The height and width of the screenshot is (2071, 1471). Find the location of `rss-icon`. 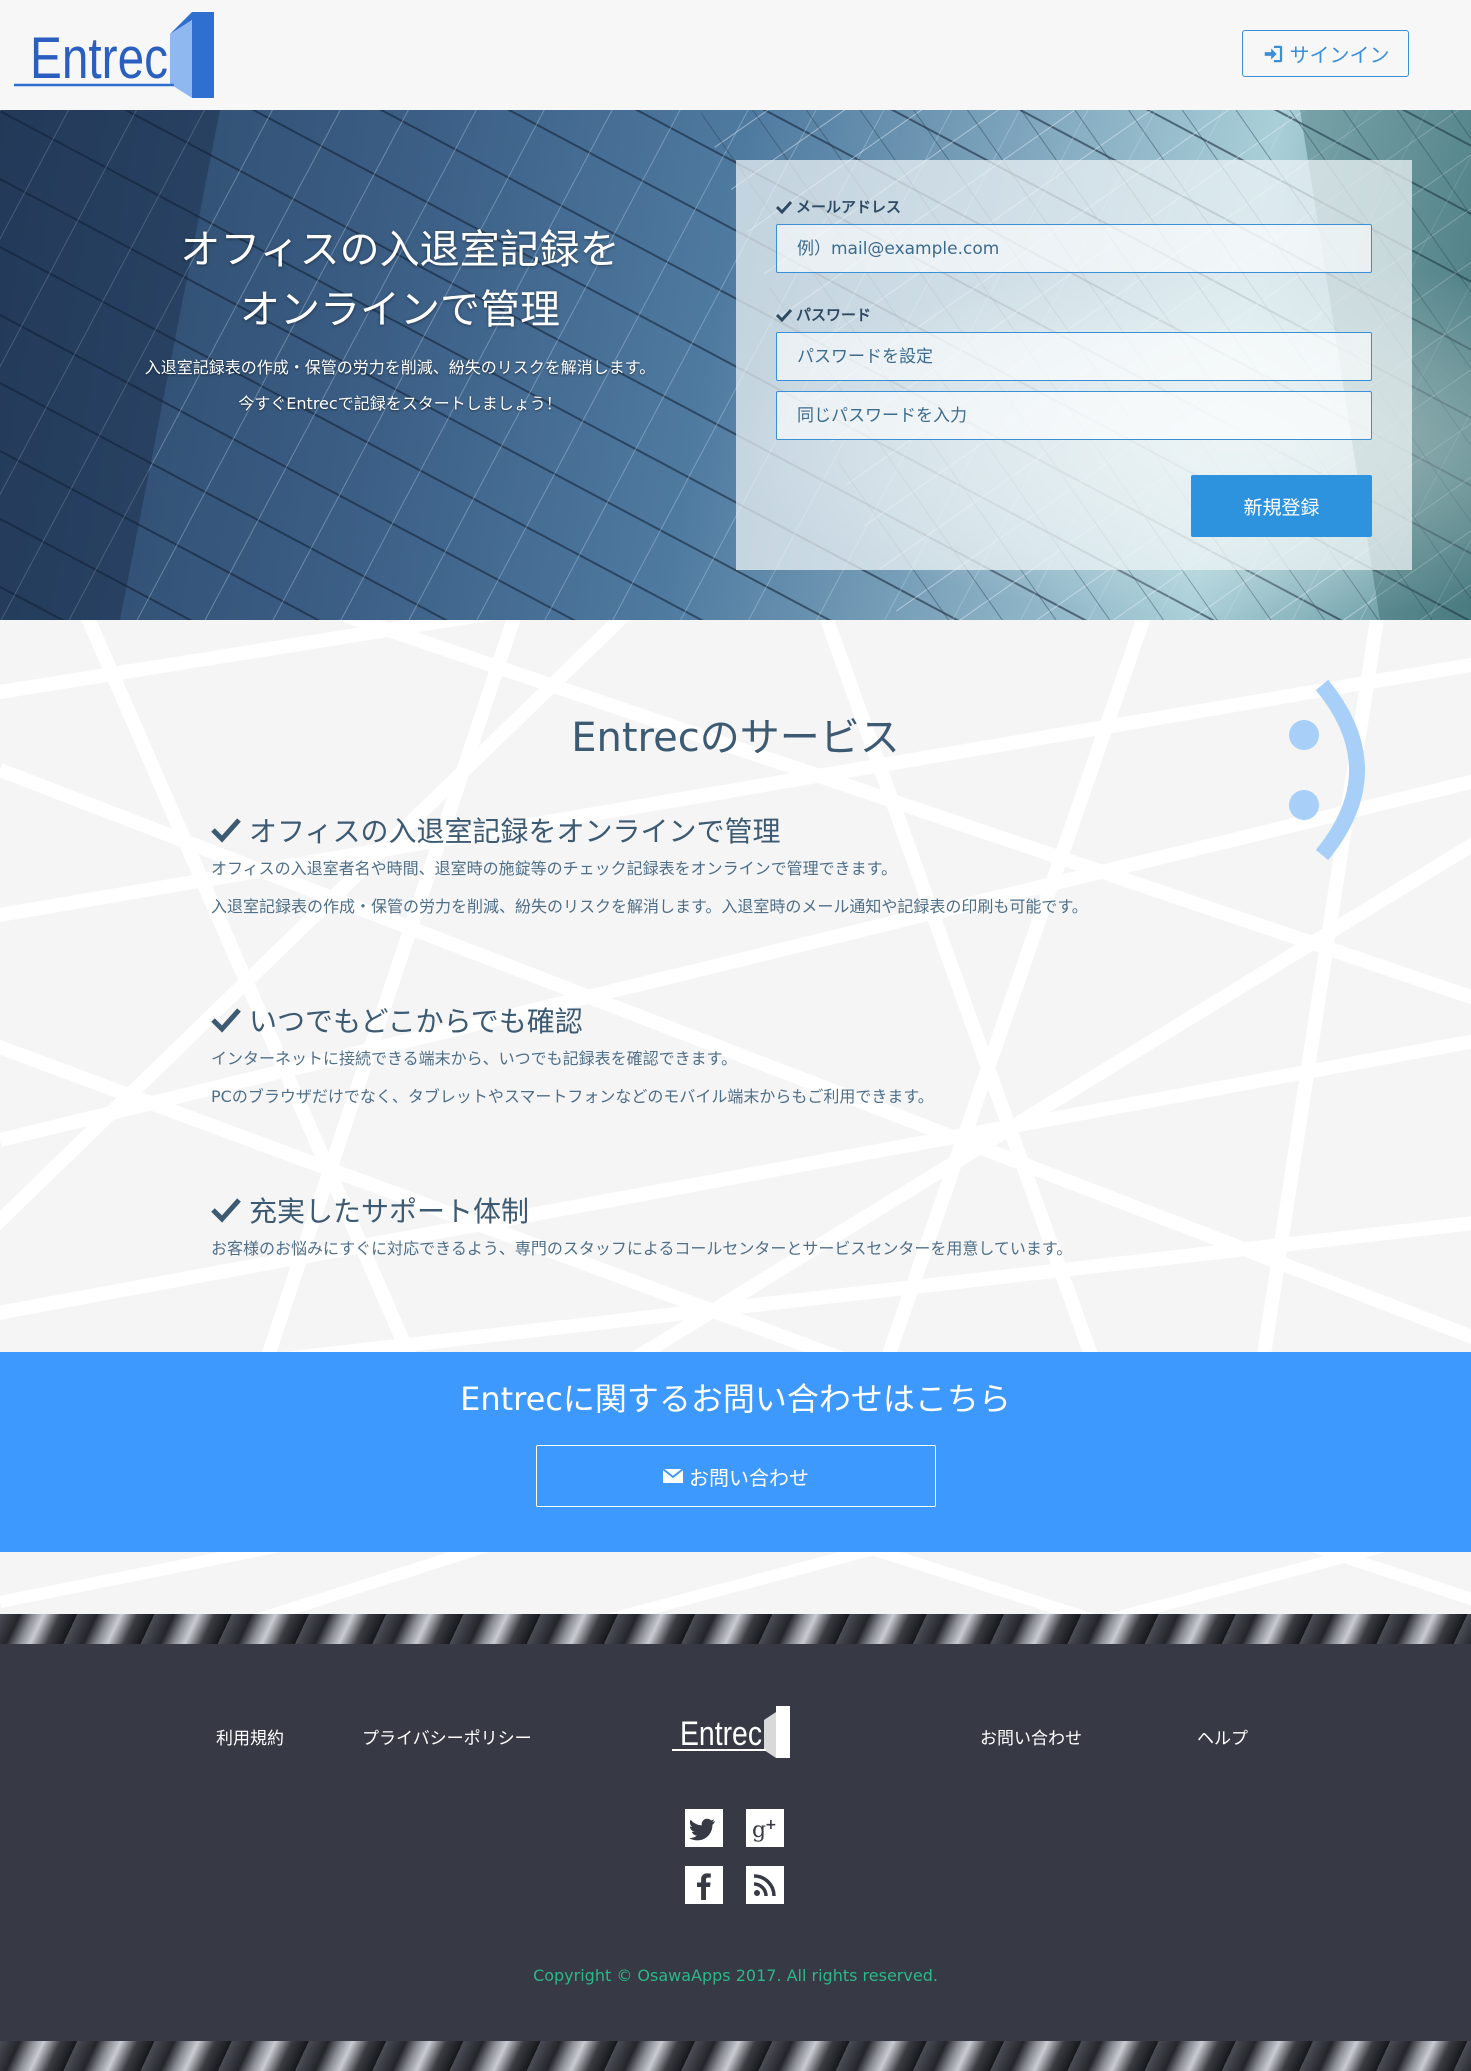

rss-icon is located at coordinates (765, 1885).